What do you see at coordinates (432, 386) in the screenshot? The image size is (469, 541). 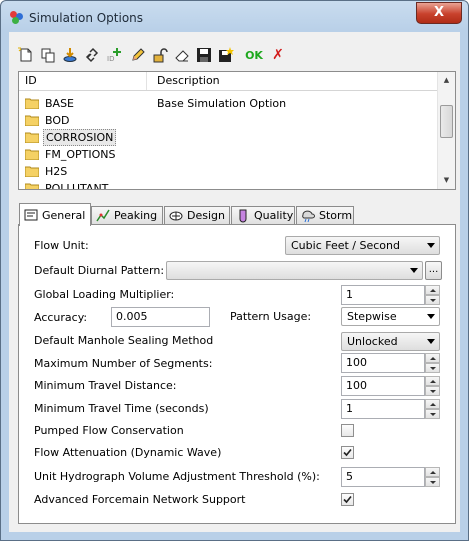 I see `min-travel-distance-stepper` at bounding box center [432, 386].